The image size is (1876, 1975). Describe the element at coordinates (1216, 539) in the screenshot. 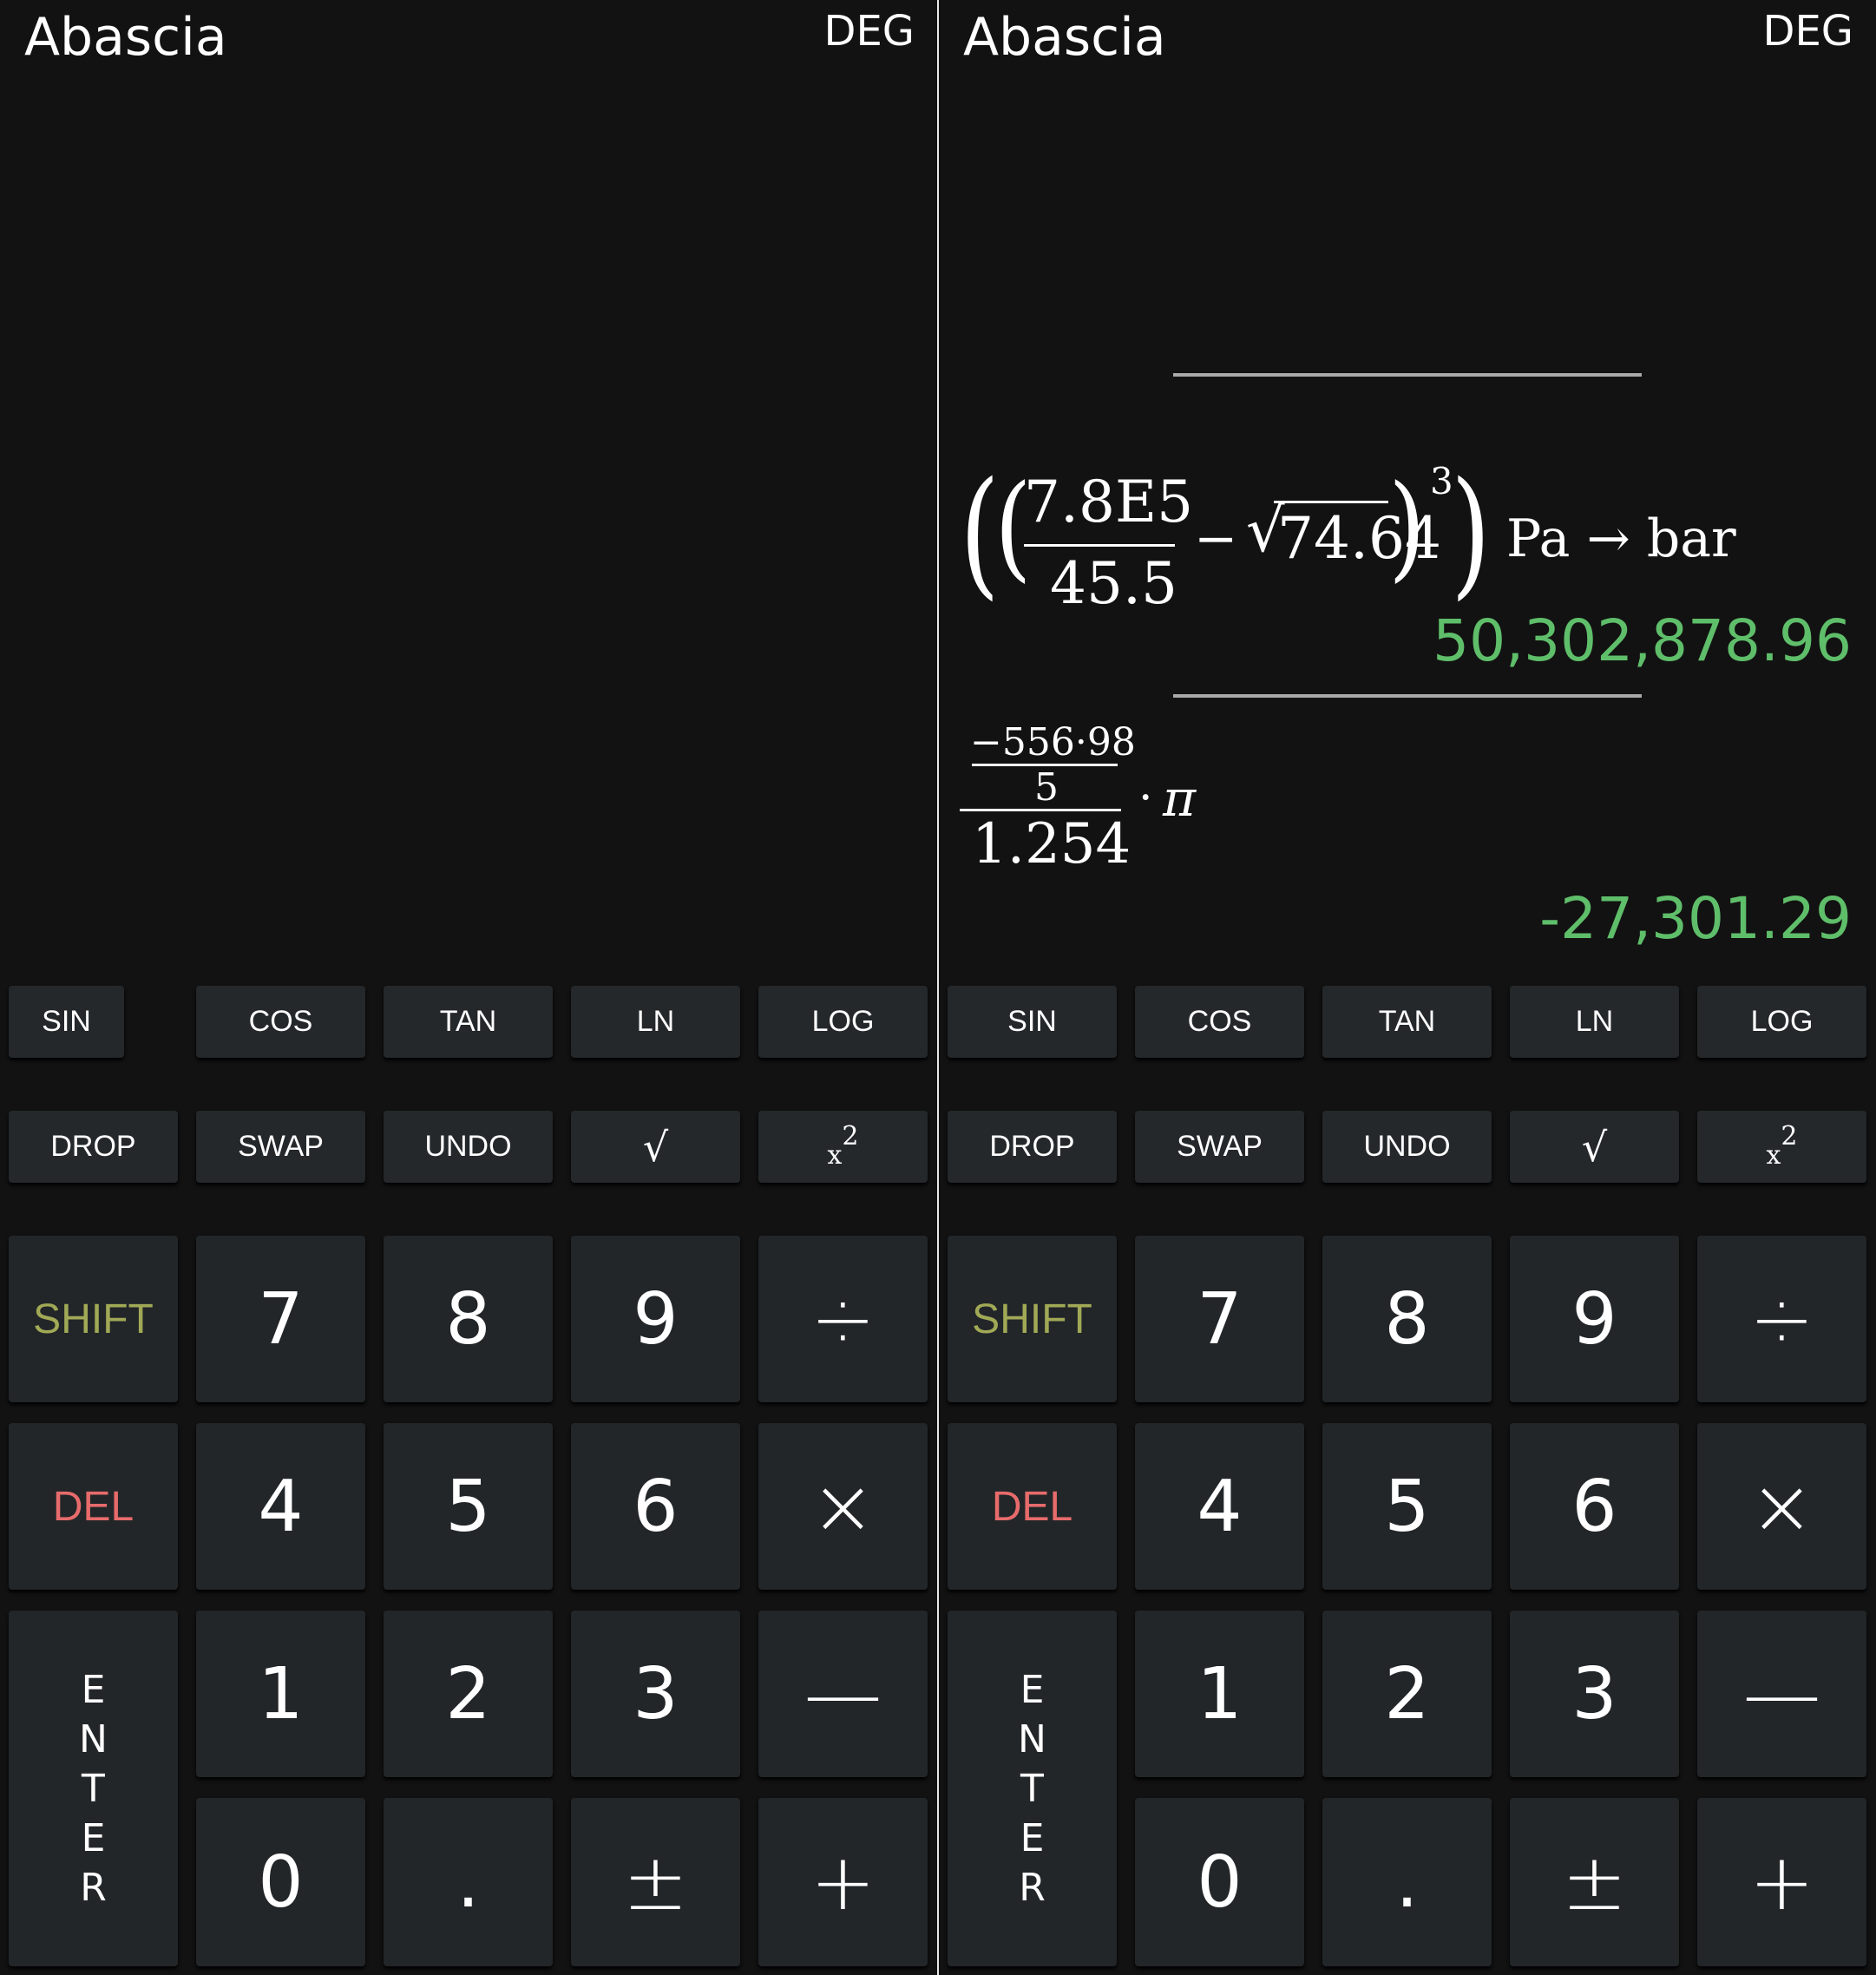

I see `minus-sign: −` at that location.